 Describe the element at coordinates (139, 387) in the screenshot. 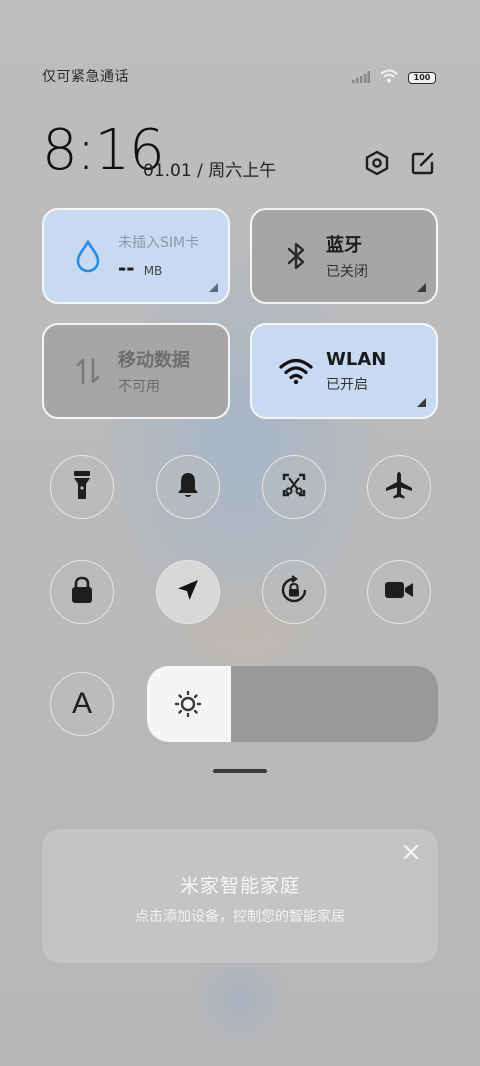

I see `mobile-data-status: 不可用` at that location.